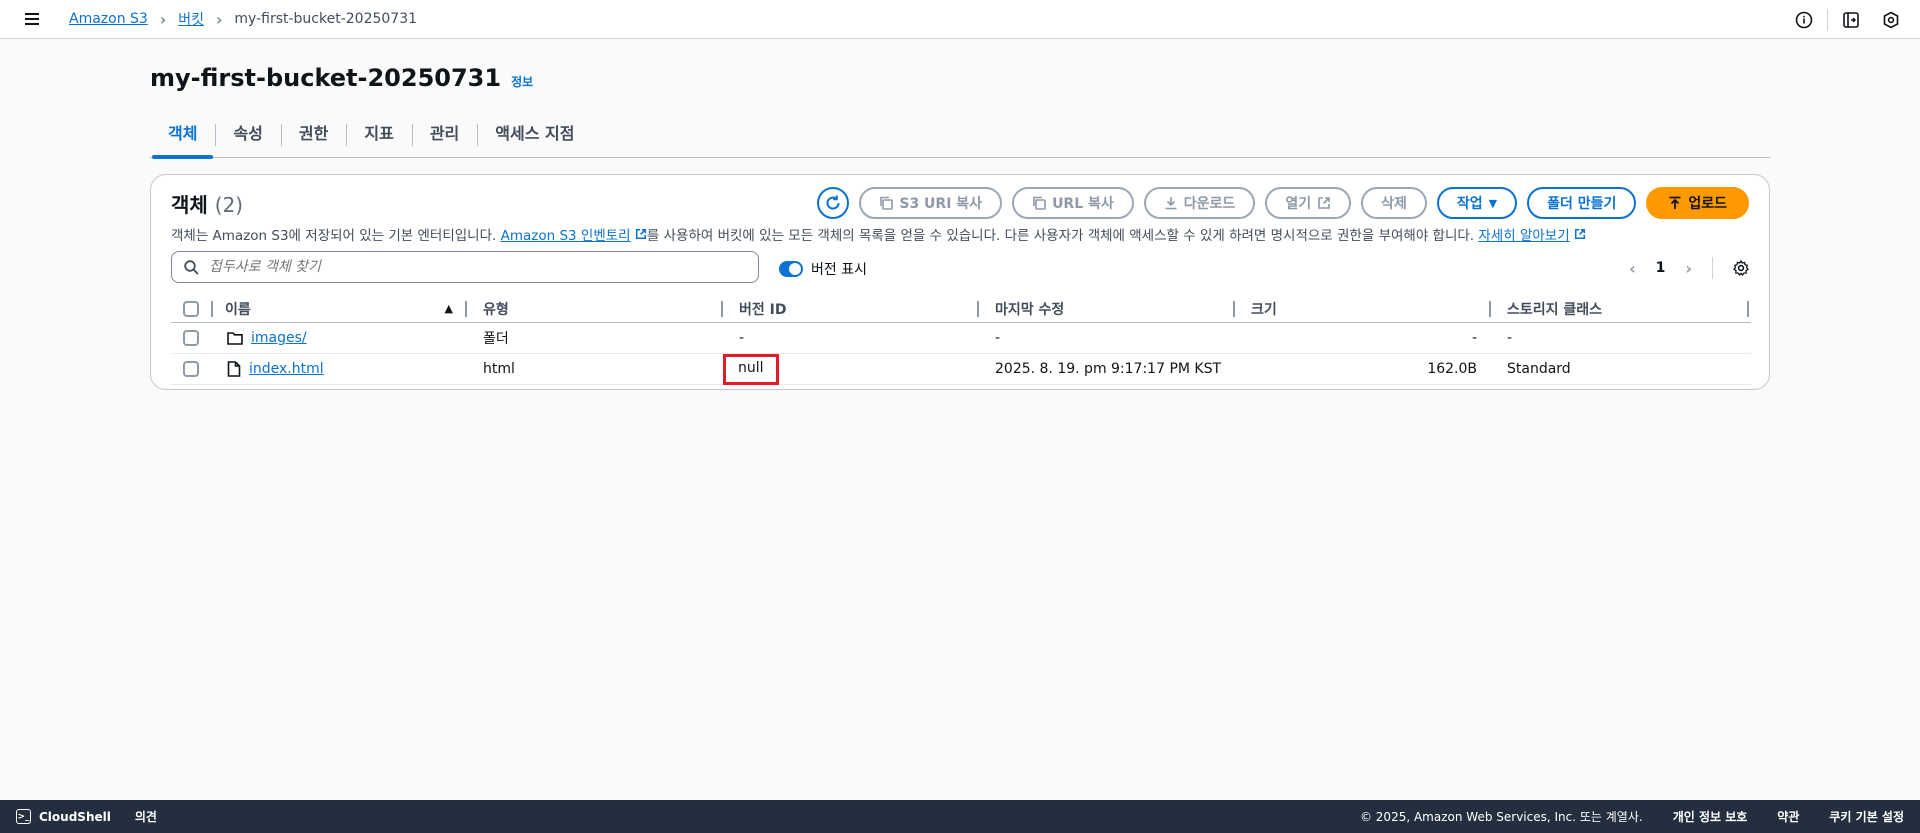 Image resolution: width=1920 pixels, height=833 pixels. I want to click on create-folder-button: 폴더 만들기, so click(1582, 203).